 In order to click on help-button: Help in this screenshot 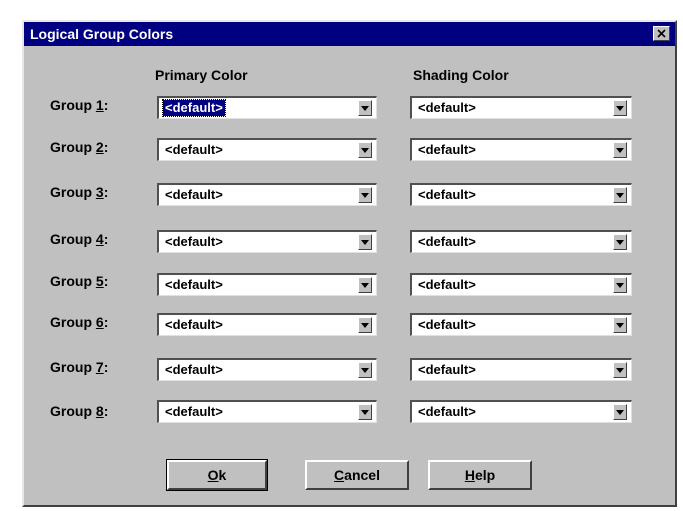, I will do `click(480, 475)`.